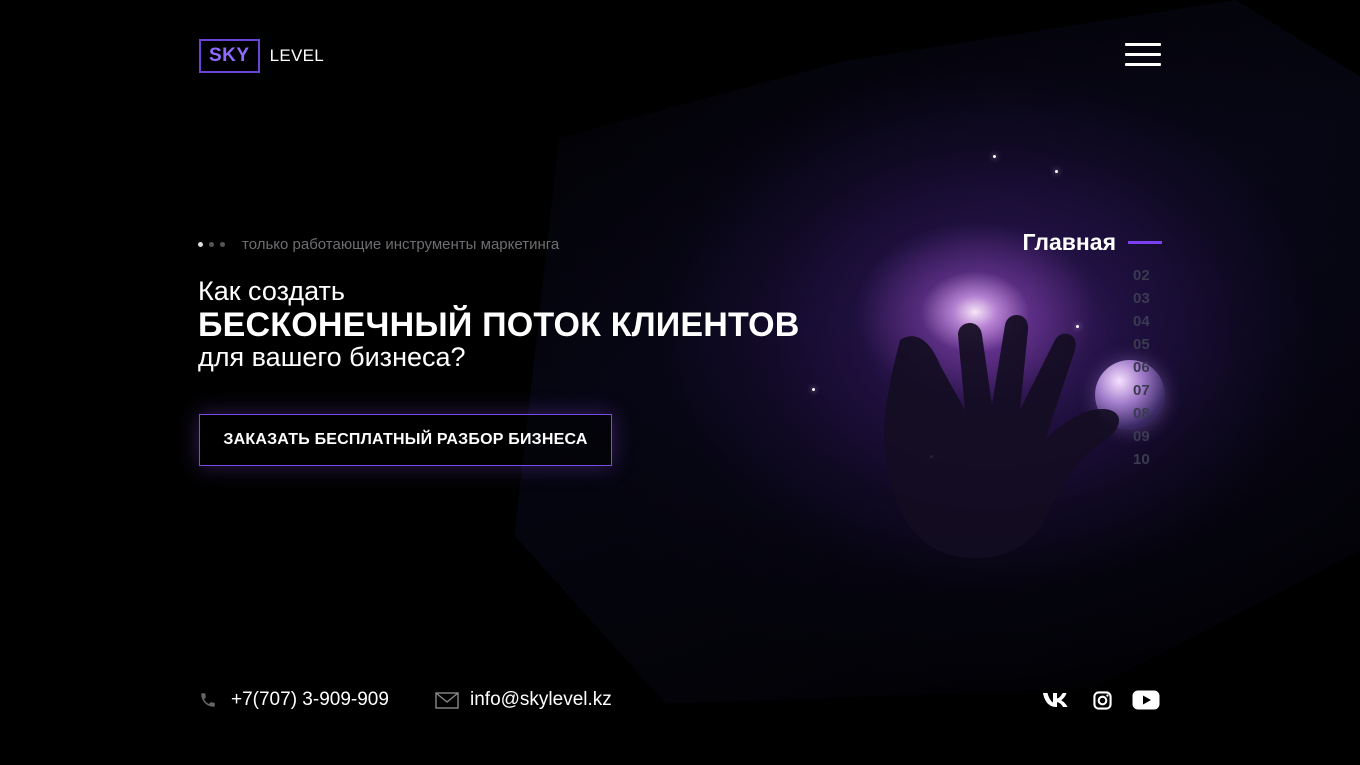  Describe the element at coordinates (1141, 390) in the screenshot. I see `section-nav-item: 07` at that location.